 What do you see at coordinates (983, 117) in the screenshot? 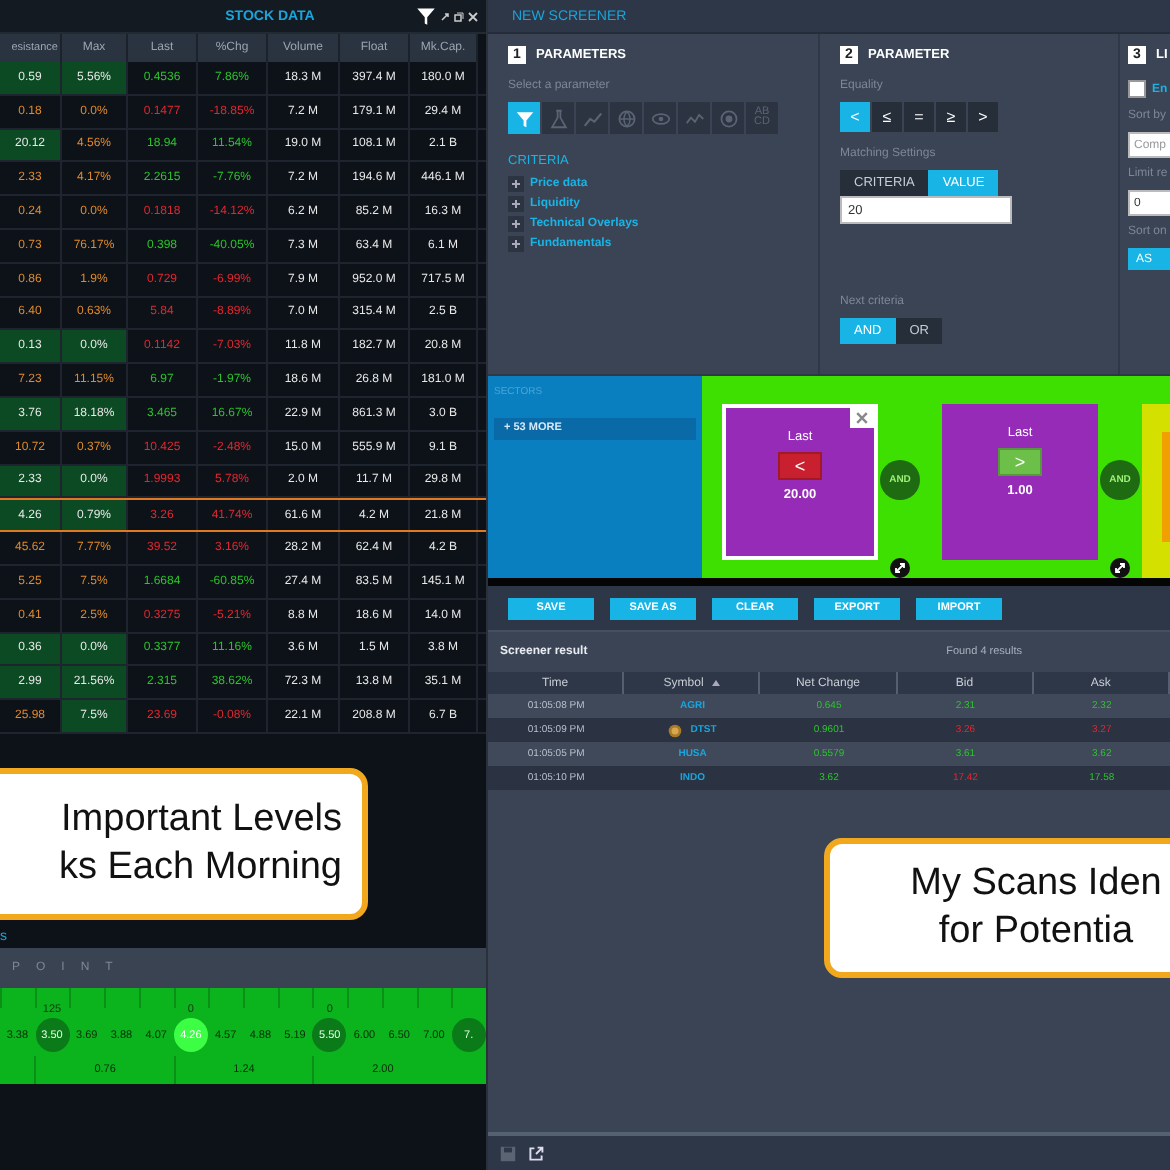
I see `operator-button: >` at bounding box center [983, 117].